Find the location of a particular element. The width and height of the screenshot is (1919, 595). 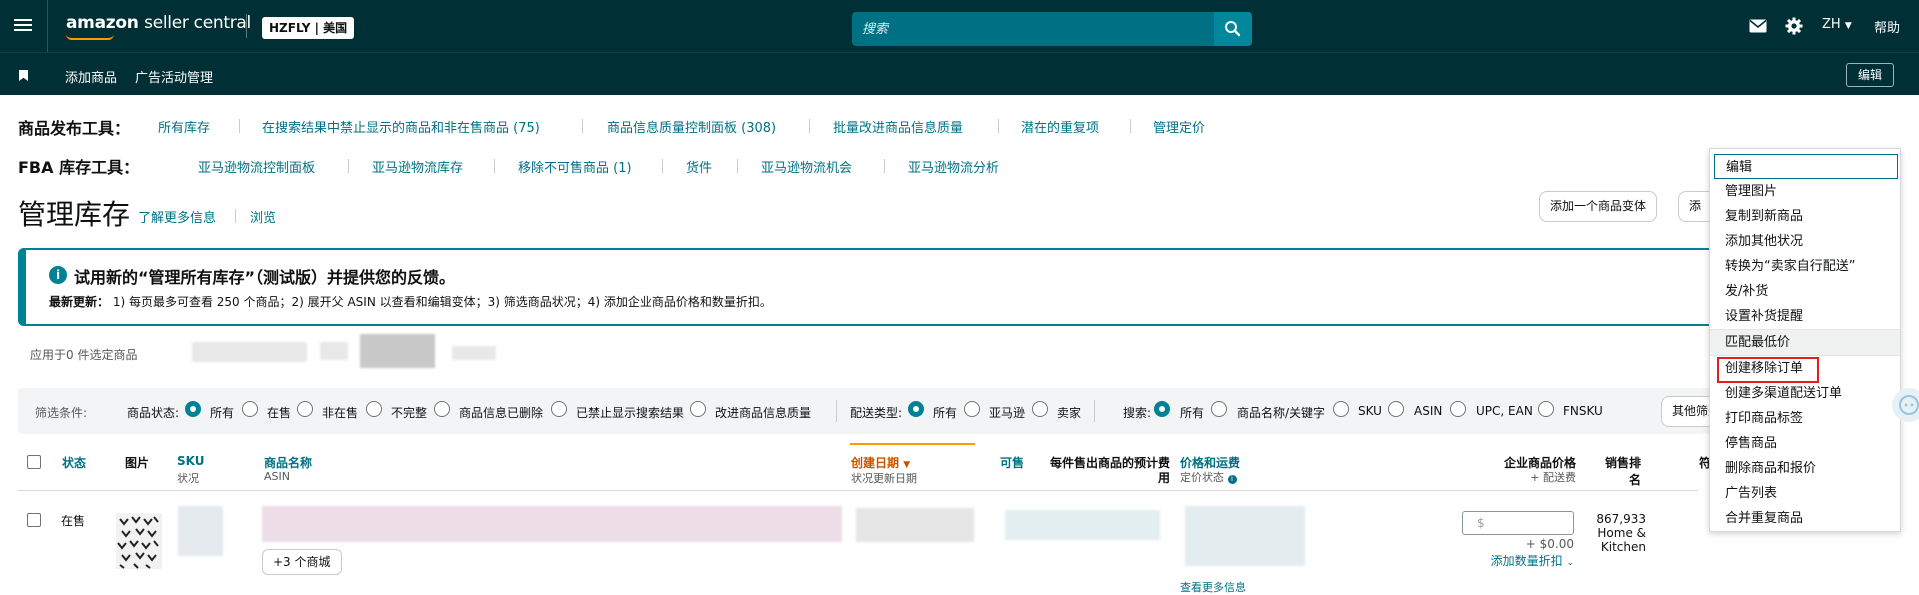

col-sku: SKU is located at coordinates (190, 461).